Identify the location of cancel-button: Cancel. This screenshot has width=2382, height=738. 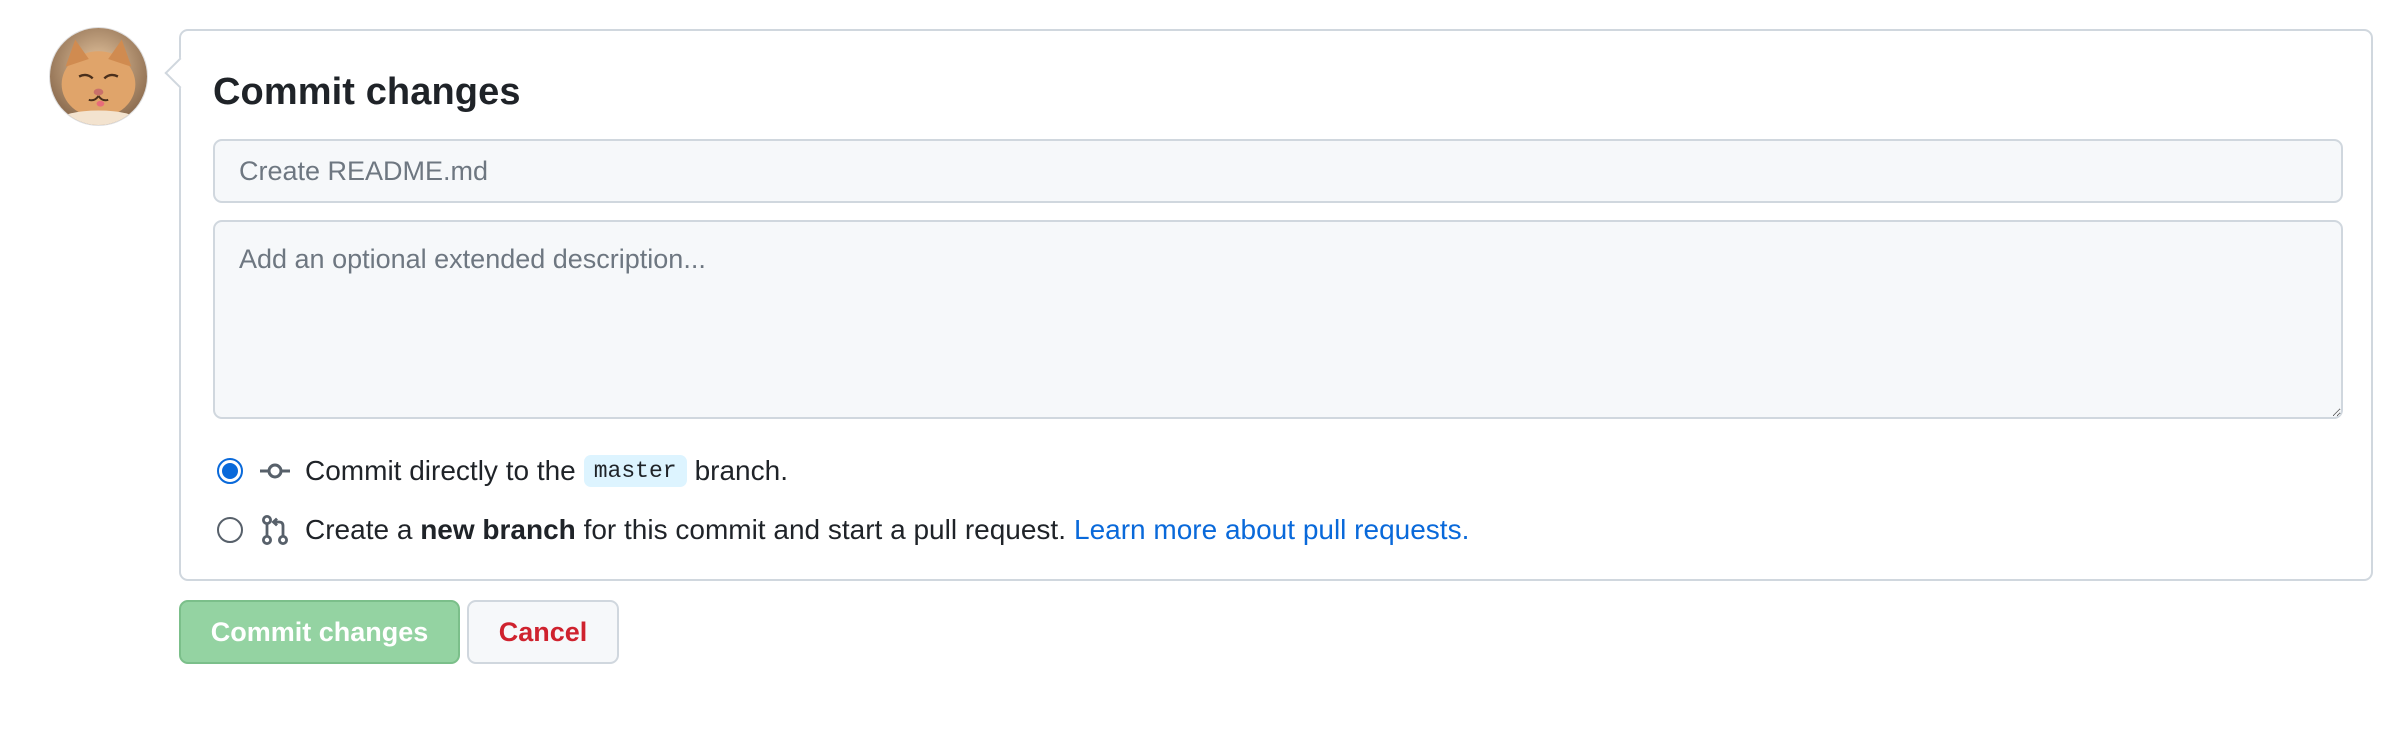
(543, 632).